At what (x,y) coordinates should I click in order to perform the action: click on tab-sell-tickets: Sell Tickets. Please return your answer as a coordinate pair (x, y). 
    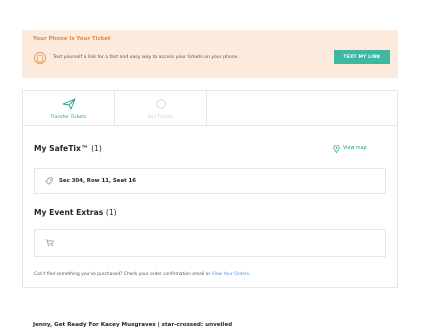
    Looking at the image, I should click on (161, 108).